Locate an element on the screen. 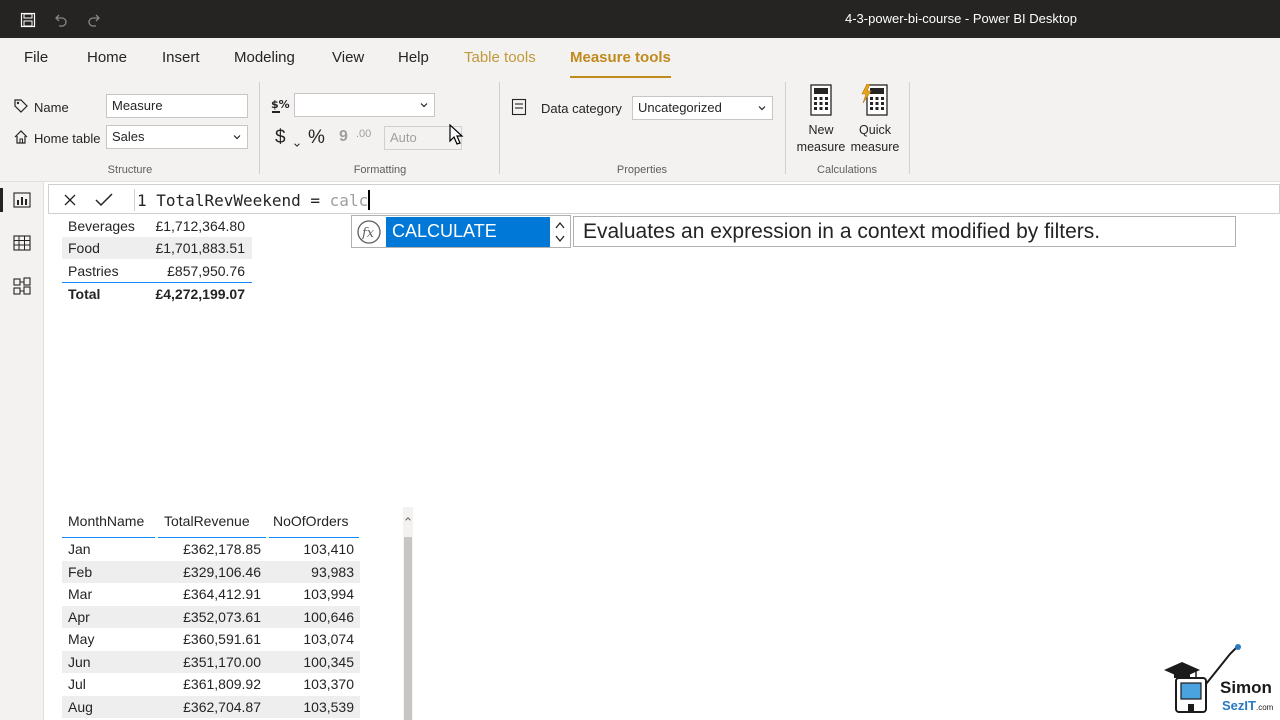 The height and width of the screenshot is (720, 1280). orders-cell: 103,539 is located at coordinates (328, 707).